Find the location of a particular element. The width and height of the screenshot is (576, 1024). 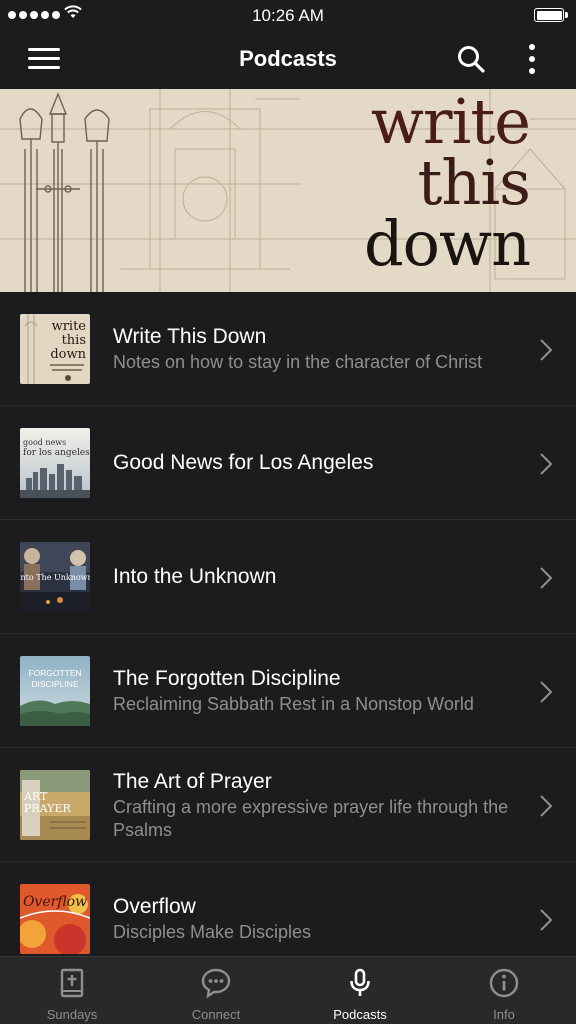

podcast-title: The Art of Prayer is located at coordinates (192, 781).